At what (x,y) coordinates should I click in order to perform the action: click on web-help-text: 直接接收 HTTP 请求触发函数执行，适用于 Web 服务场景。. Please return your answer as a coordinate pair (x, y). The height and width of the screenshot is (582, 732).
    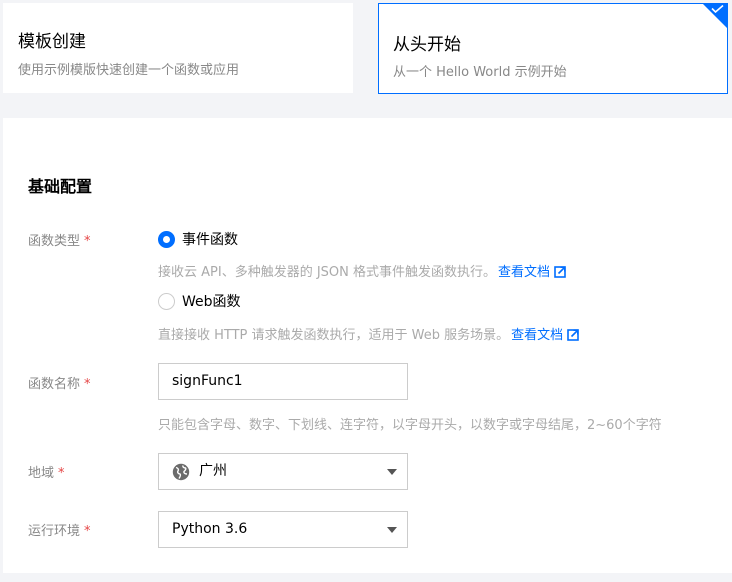
    Looking at the image, I should click on (334, 335).